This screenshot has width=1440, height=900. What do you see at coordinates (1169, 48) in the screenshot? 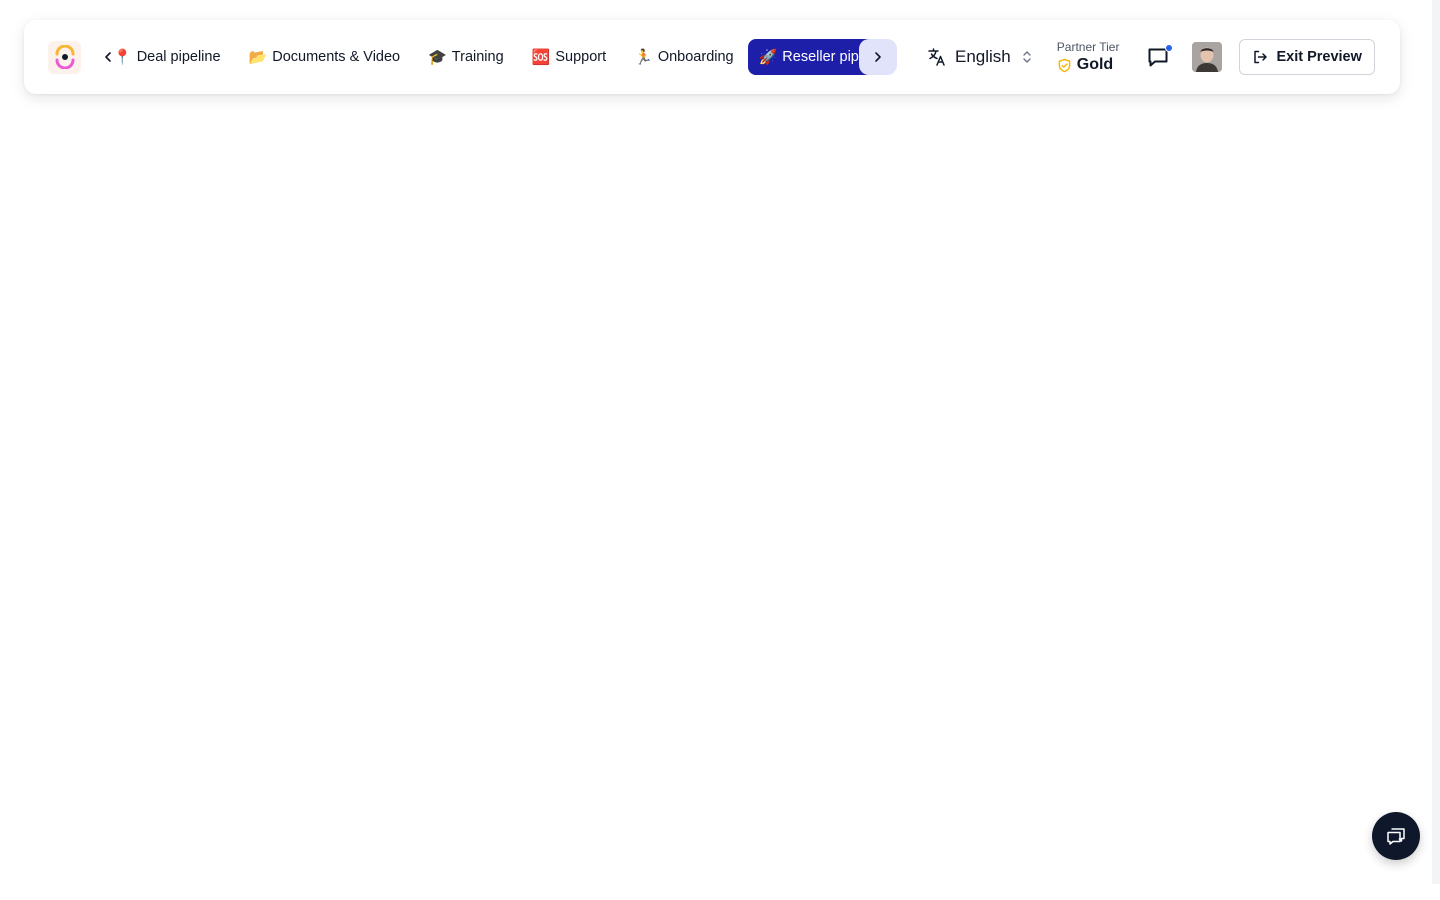
I see `notification-dot` at bounding box center [1169, 48].